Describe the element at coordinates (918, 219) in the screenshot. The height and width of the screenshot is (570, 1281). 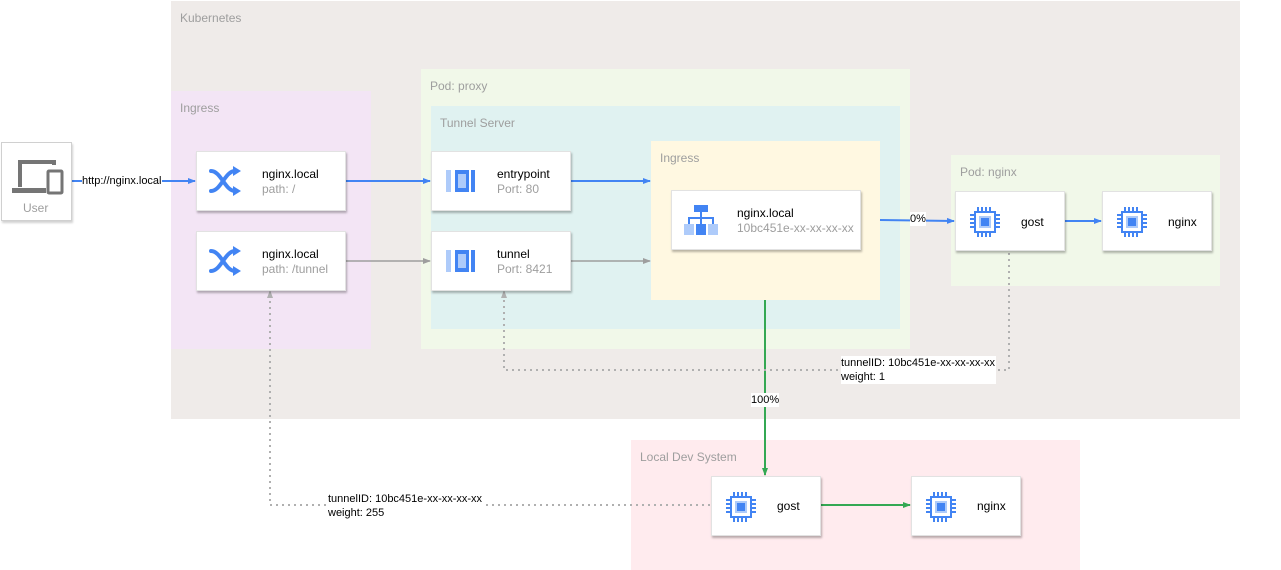
I see `zero-percent-label: 0%` at that location.